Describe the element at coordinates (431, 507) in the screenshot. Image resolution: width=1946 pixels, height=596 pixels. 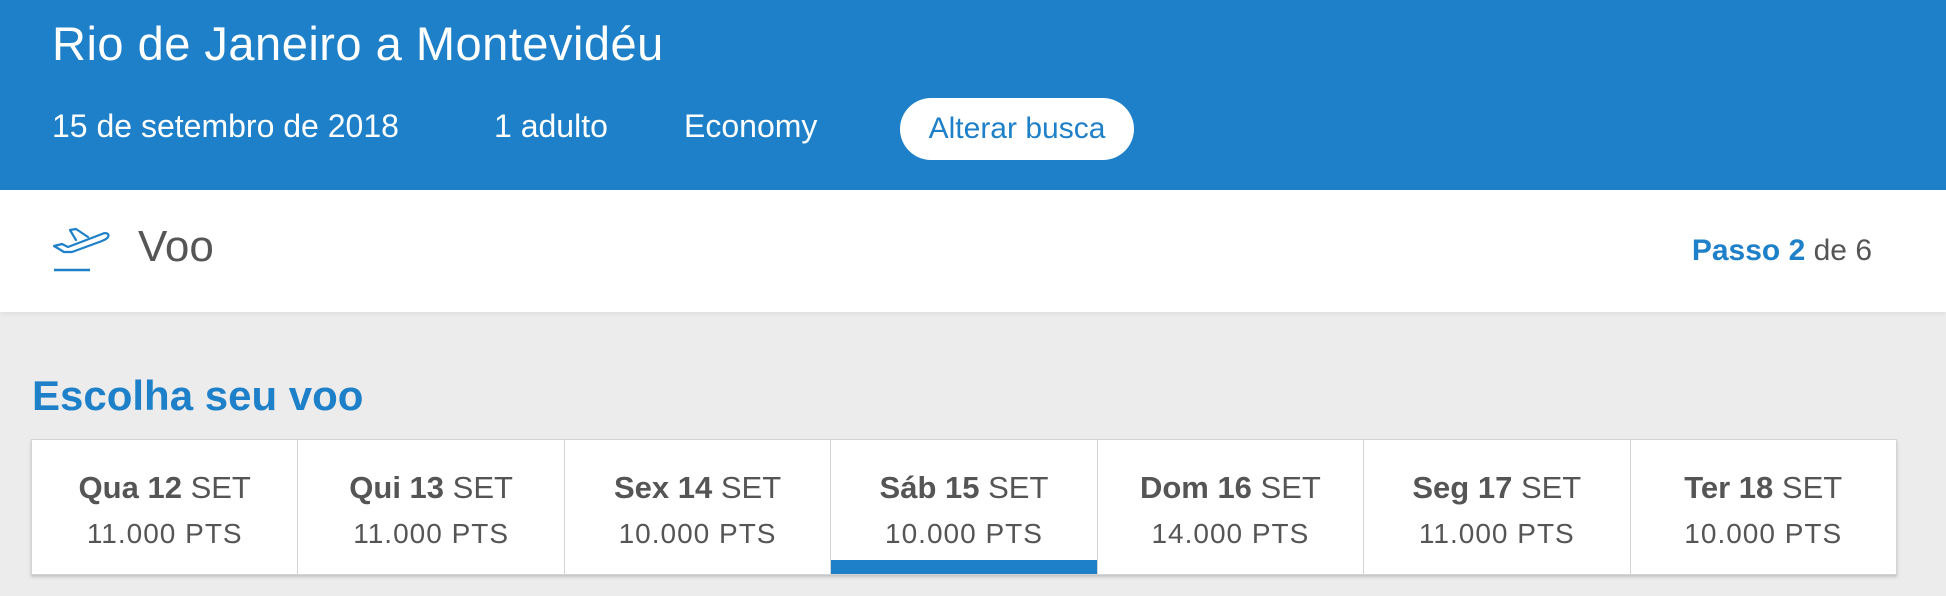
I see `date-tab: Qui 13 SET 11.000 PTS` at that location.